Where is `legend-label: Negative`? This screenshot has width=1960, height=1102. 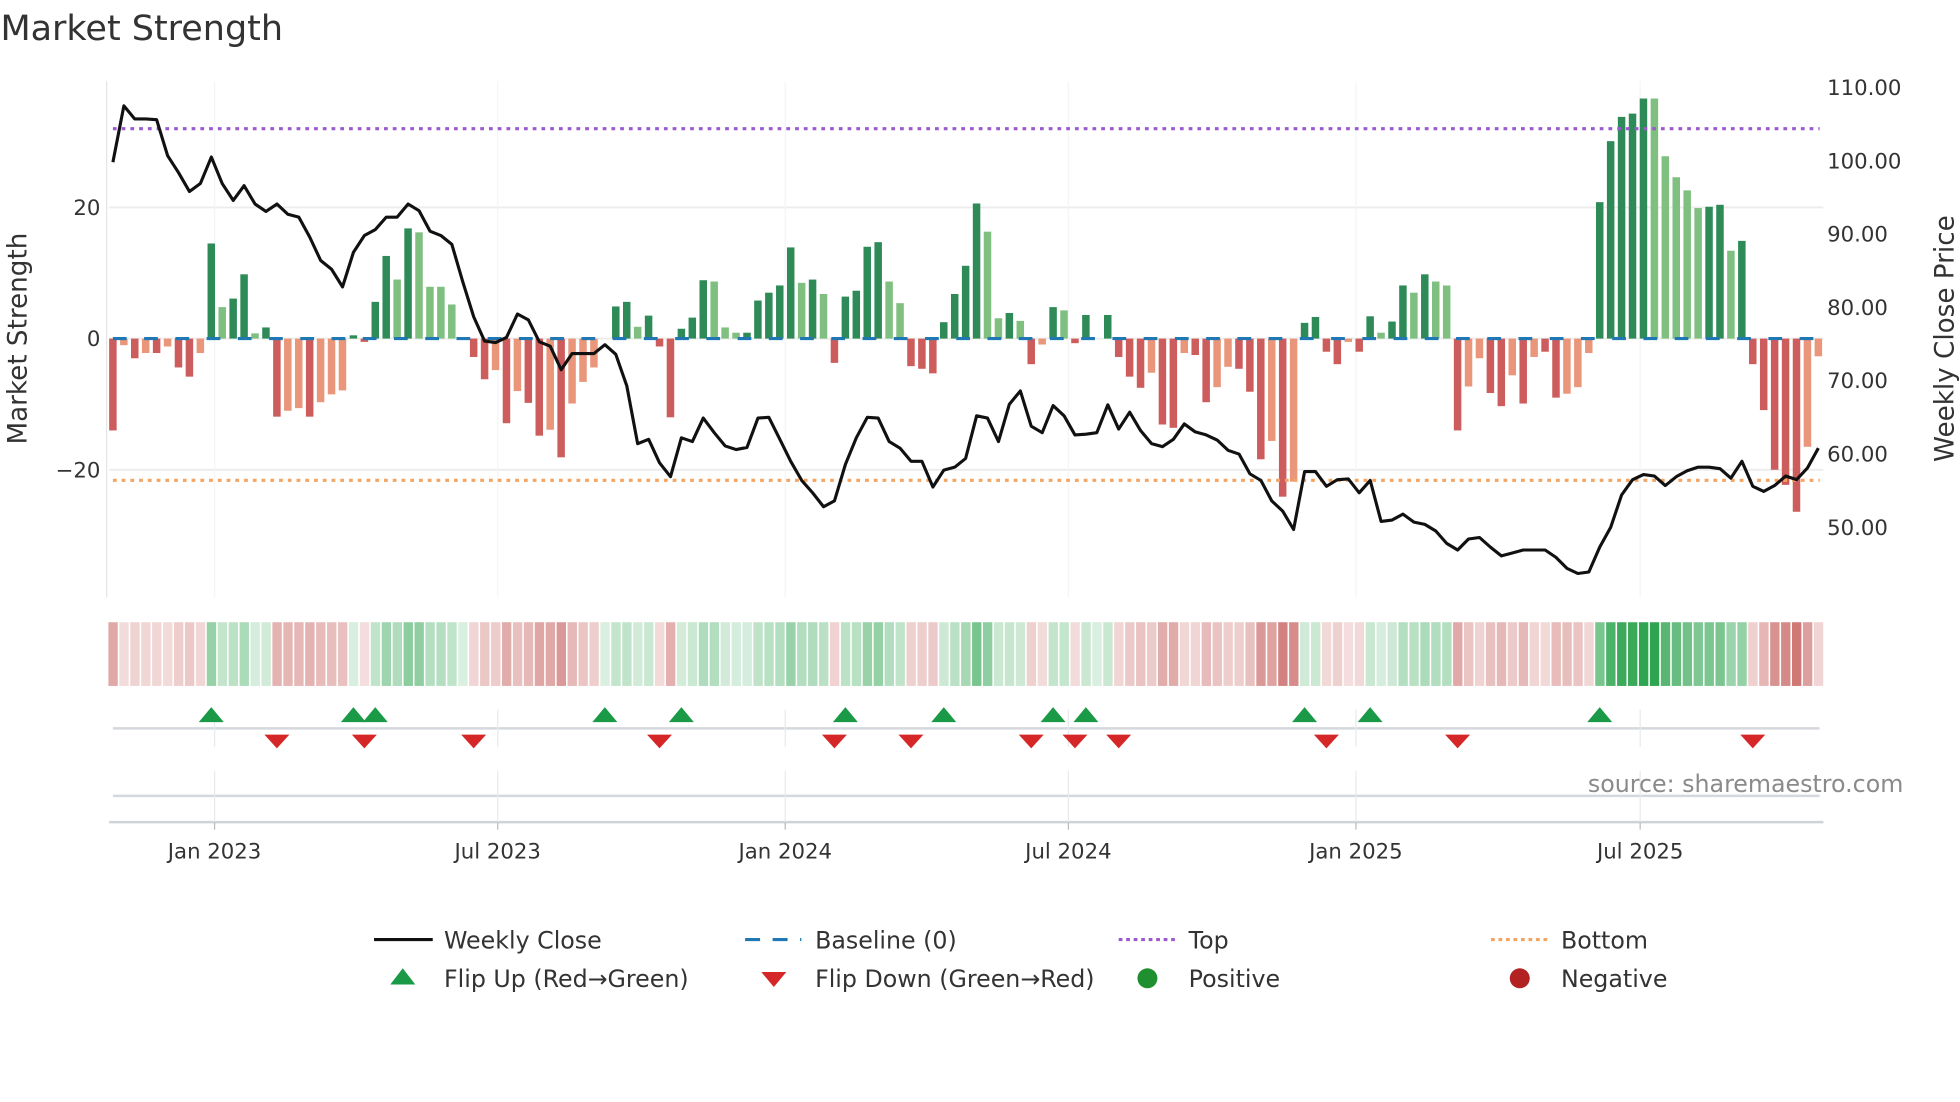
legend-label: Negative is located at coordinates (1614, 979).